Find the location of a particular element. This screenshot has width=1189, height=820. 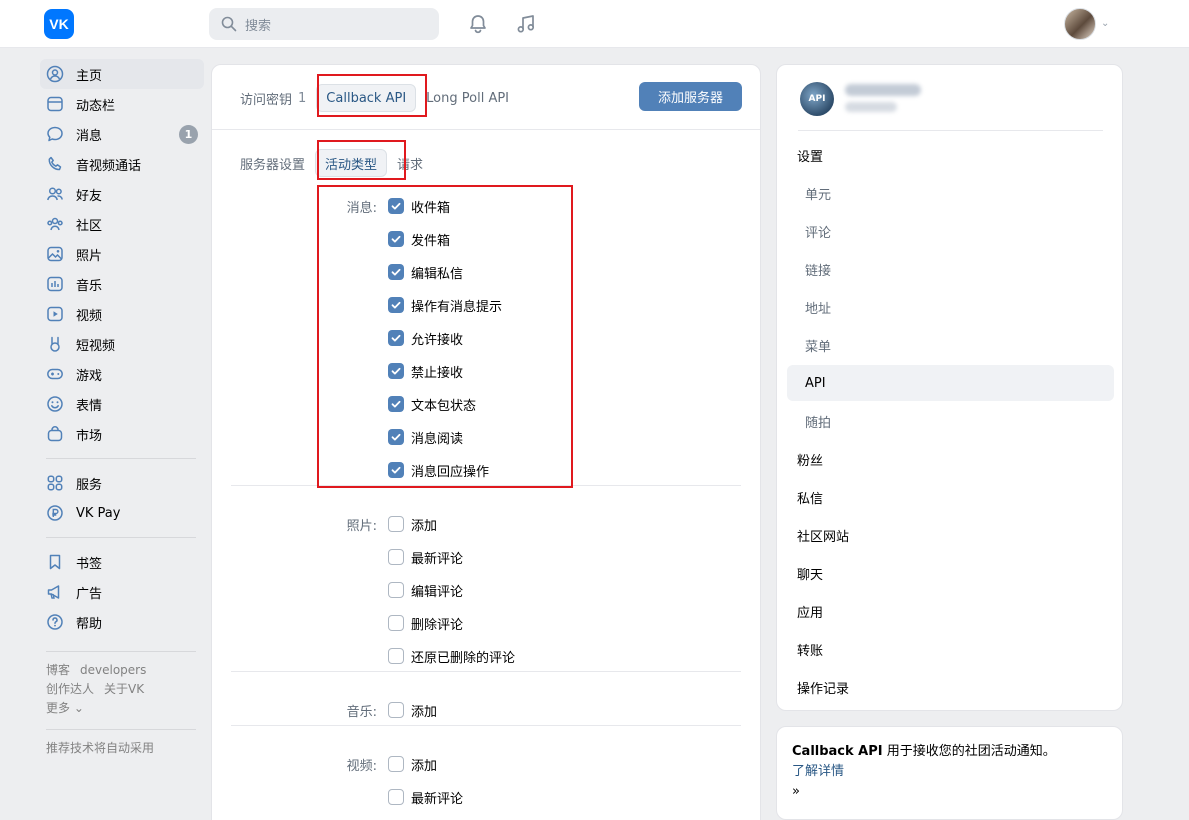

user-avatar is located at coordinates (1080, 24).